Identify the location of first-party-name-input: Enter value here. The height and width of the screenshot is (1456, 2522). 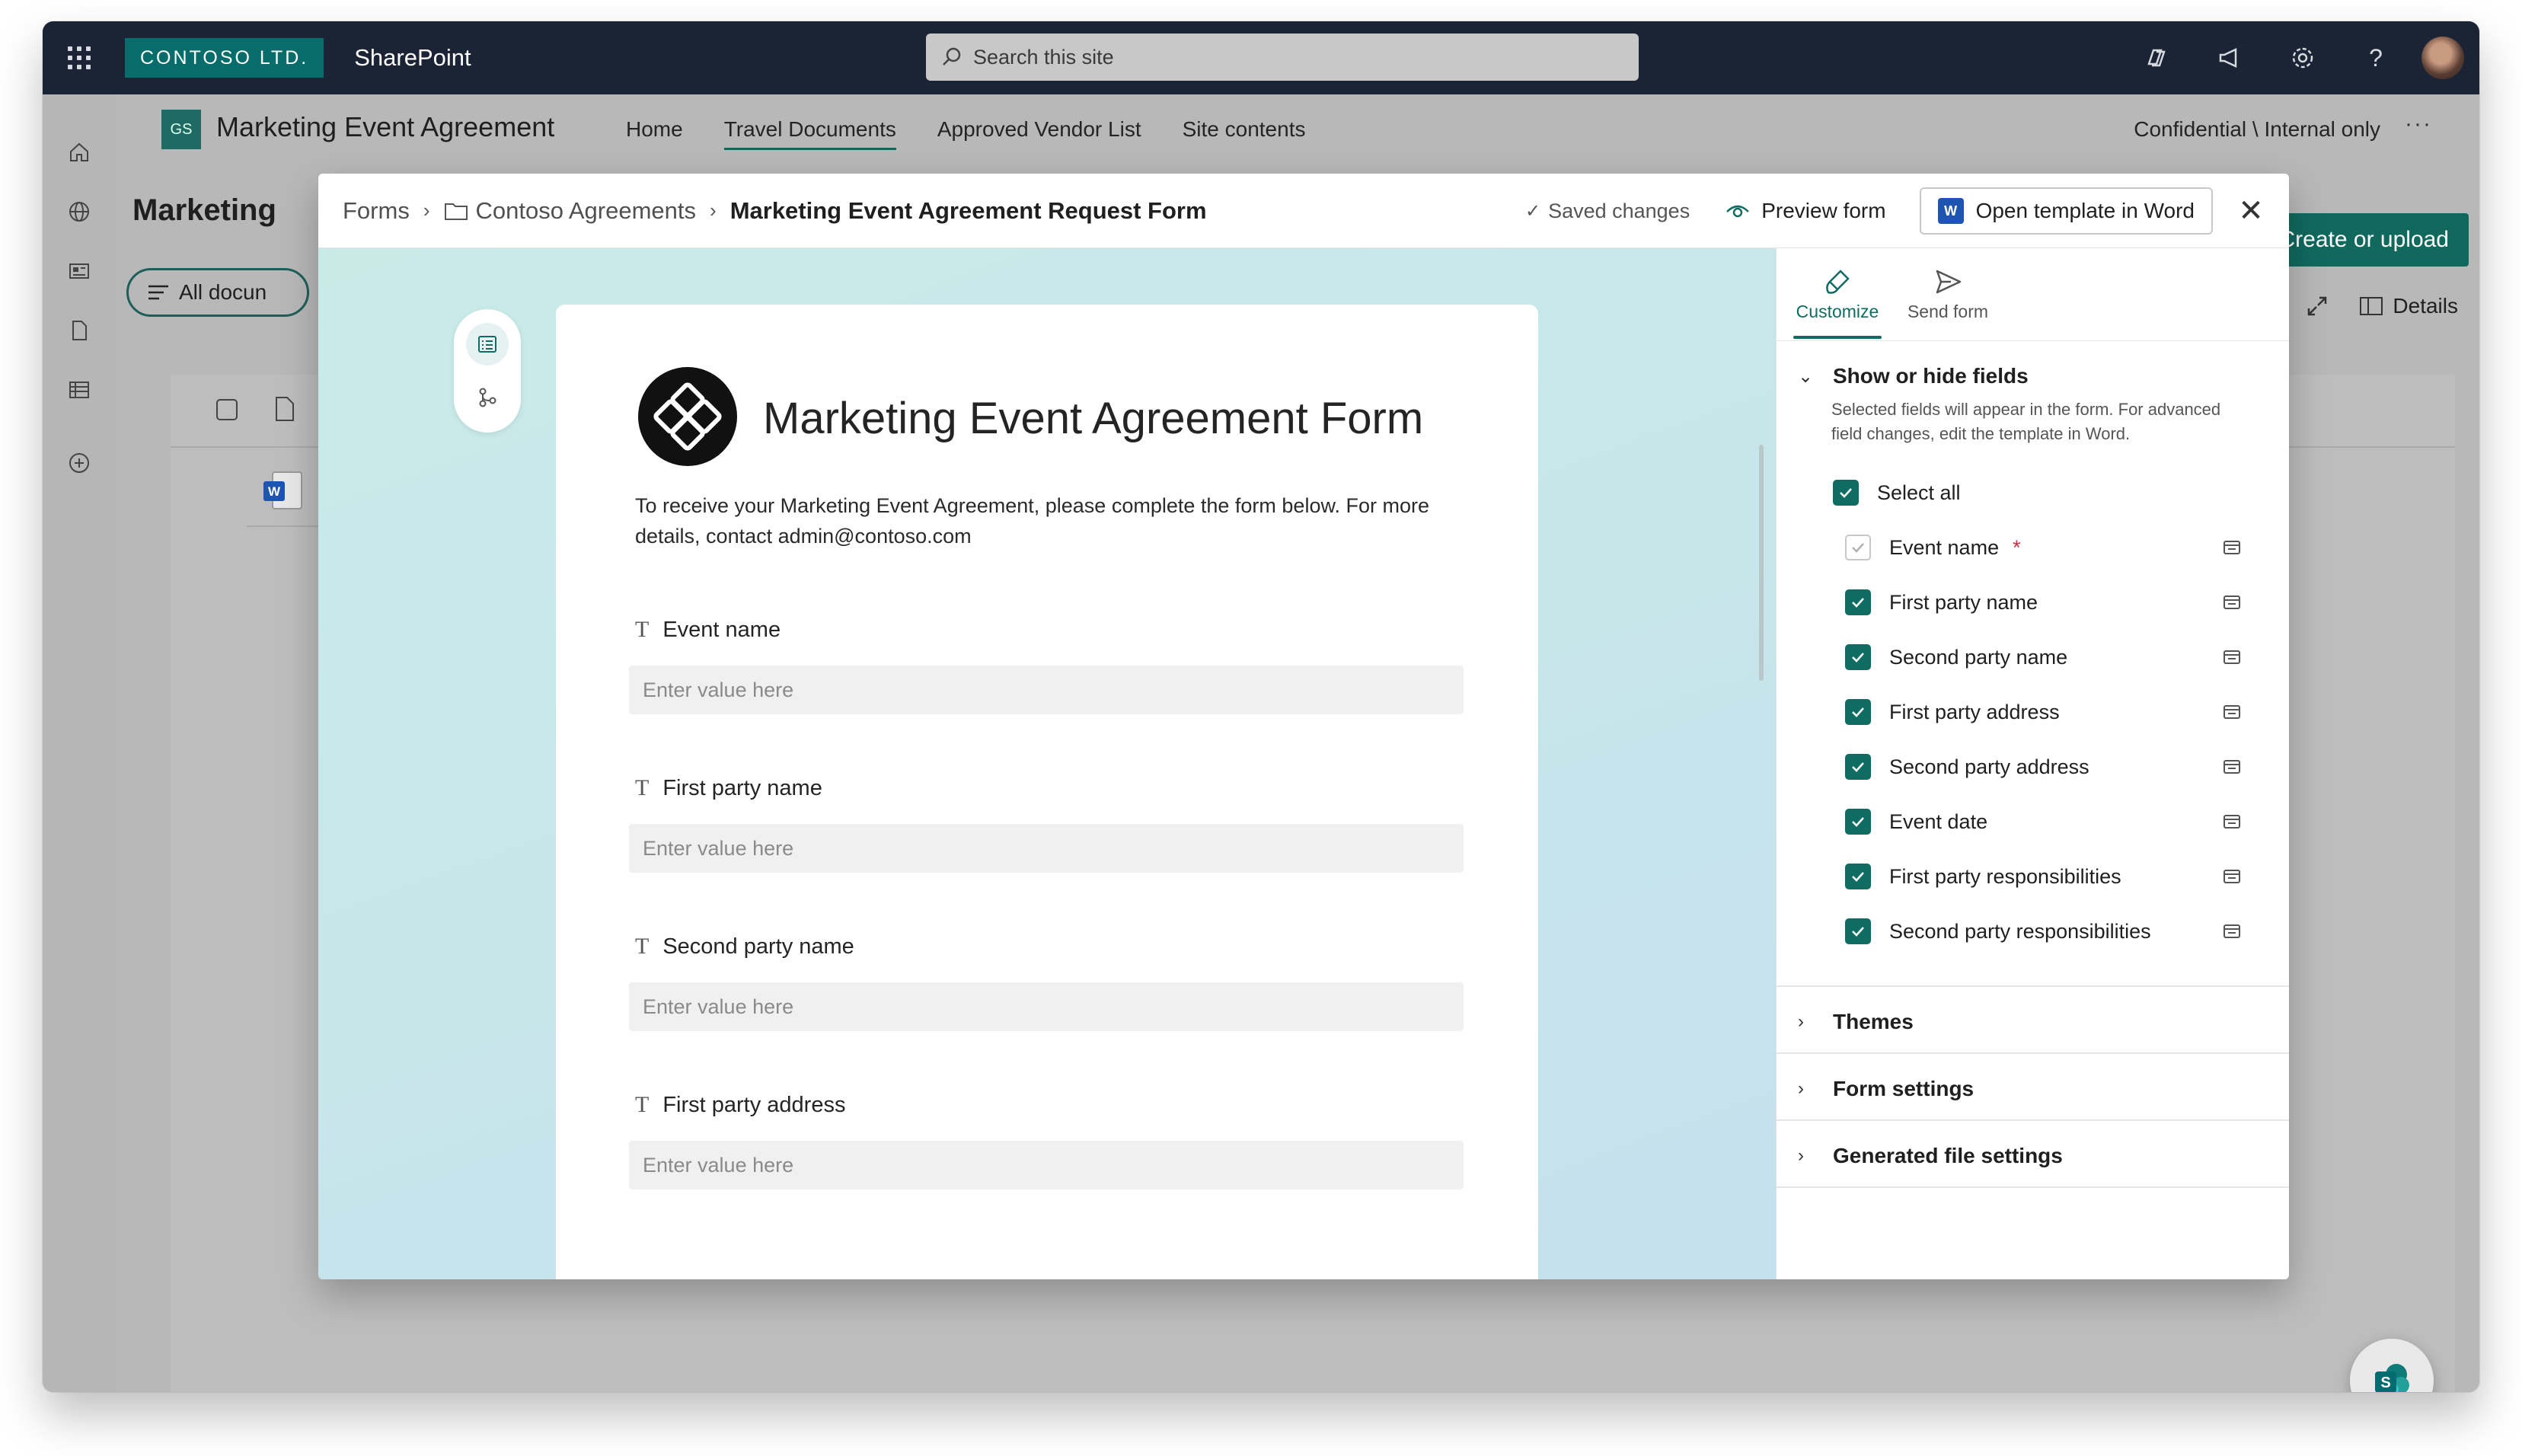
(1047, 848).